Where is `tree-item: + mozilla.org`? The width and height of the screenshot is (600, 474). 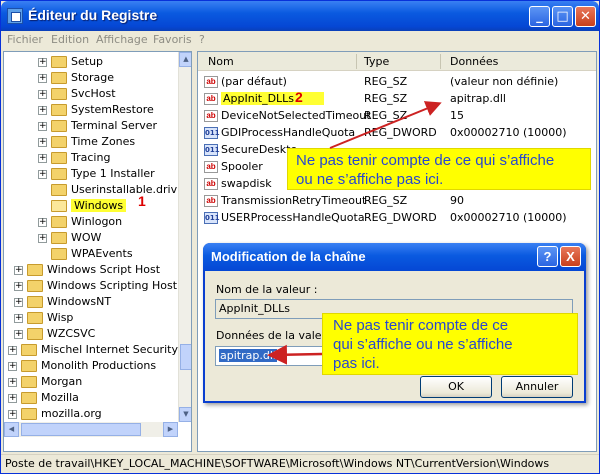
tree-item: + mozilla.org is located at coordinates (55, 414).